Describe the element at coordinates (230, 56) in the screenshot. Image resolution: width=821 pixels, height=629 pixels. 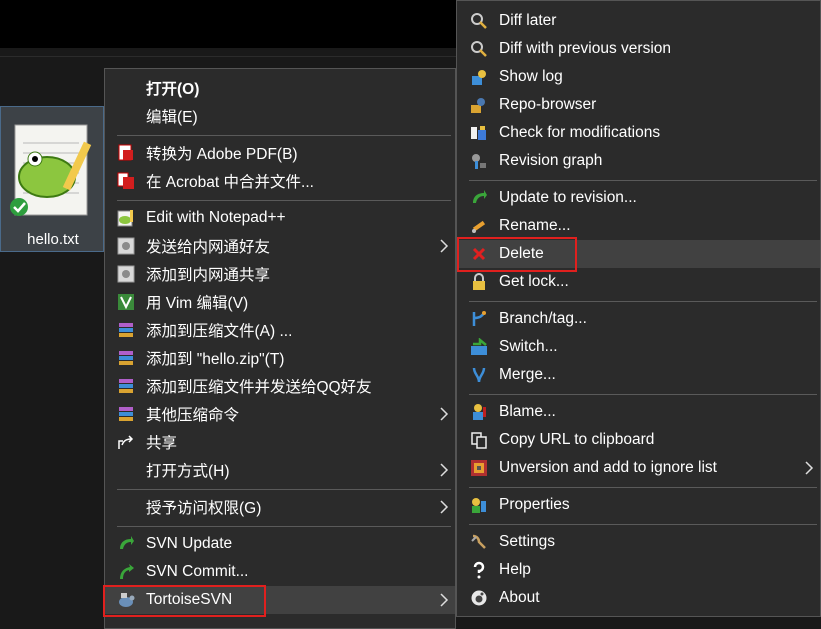
I see `explorer-divider` at that location.